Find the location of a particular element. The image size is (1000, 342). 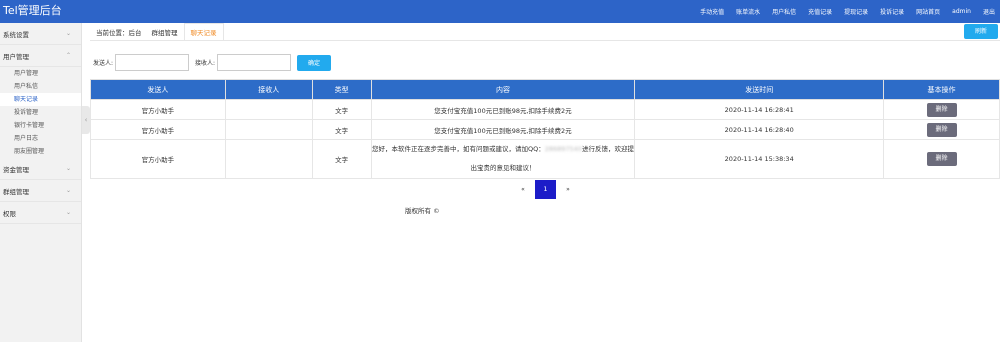

filter-bar: 发送人: 接收人: 确定 is located at coordinates (212, 62).